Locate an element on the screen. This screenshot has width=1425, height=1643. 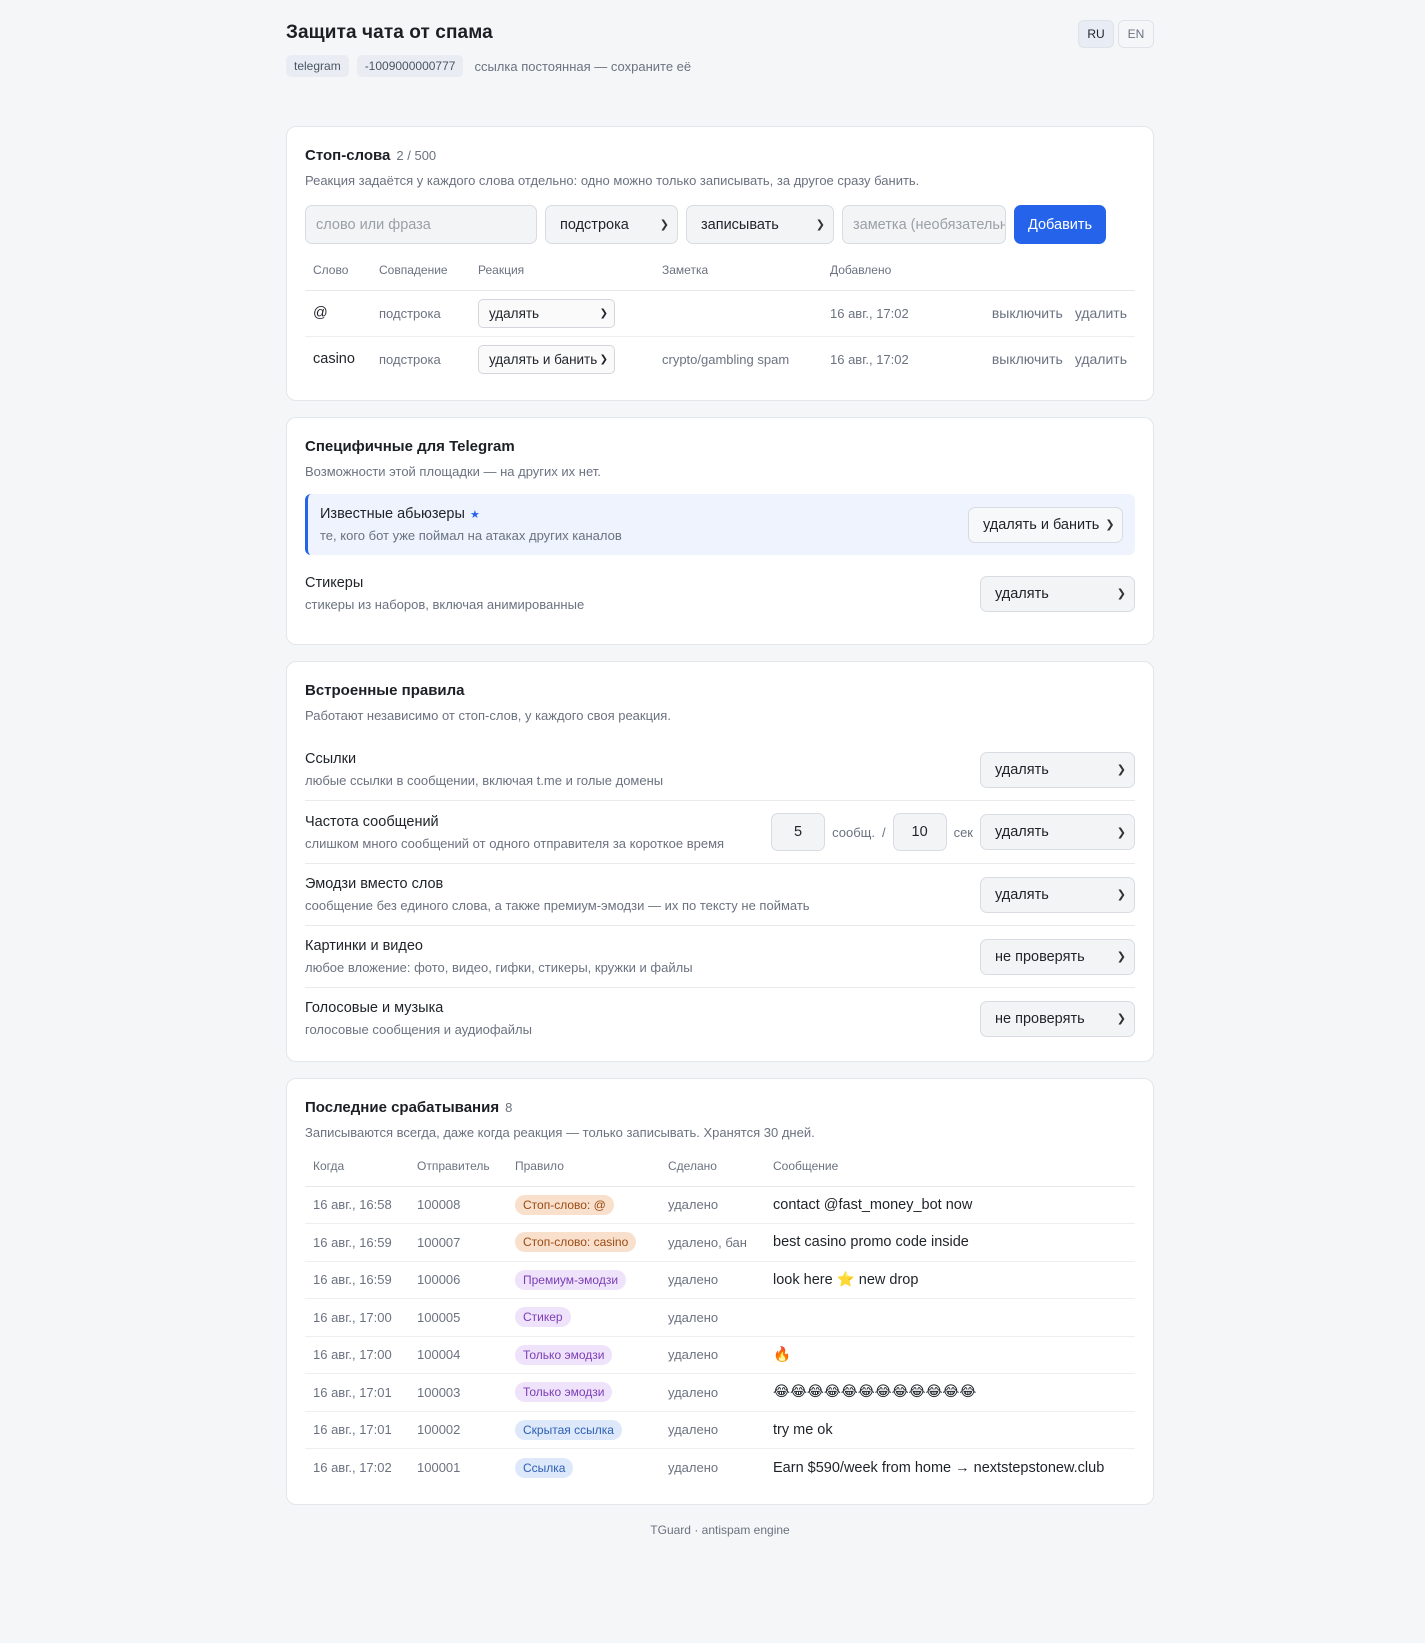
rate-seconds-unit: сек is located at coordinates (963, 832).